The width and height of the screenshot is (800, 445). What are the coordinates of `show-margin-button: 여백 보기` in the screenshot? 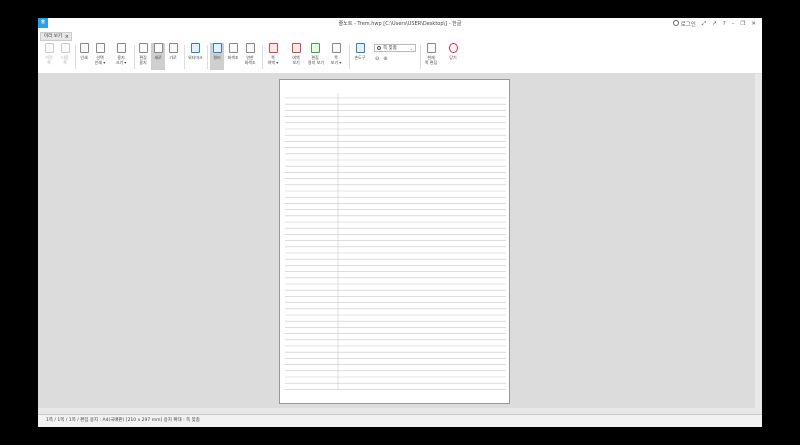 It's located at (296, 54).